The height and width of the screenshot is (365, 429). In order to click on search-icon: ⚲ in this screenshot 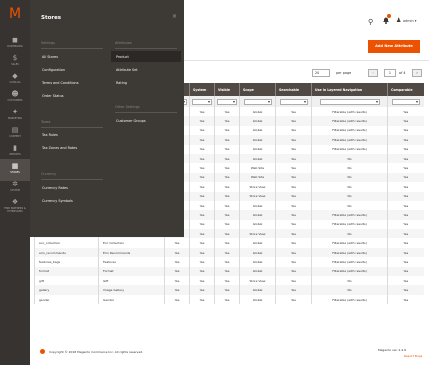, I will do `click(370, 22)`.